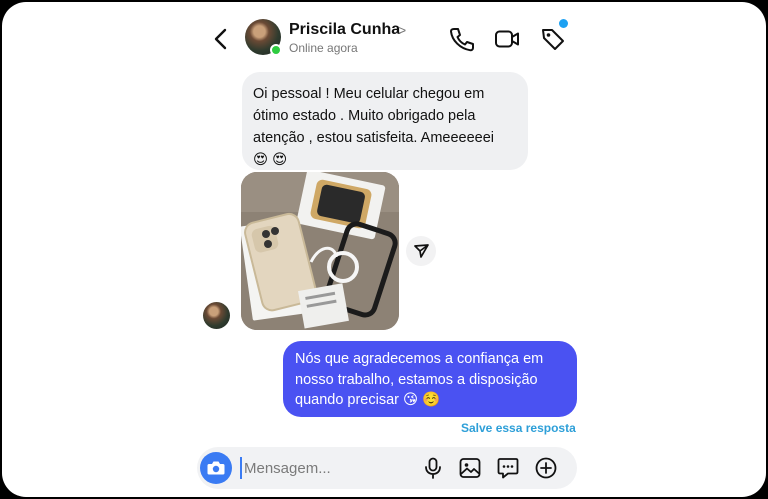 The image size is (768, 499). I want to click on online-indicator, so click(276, 50).